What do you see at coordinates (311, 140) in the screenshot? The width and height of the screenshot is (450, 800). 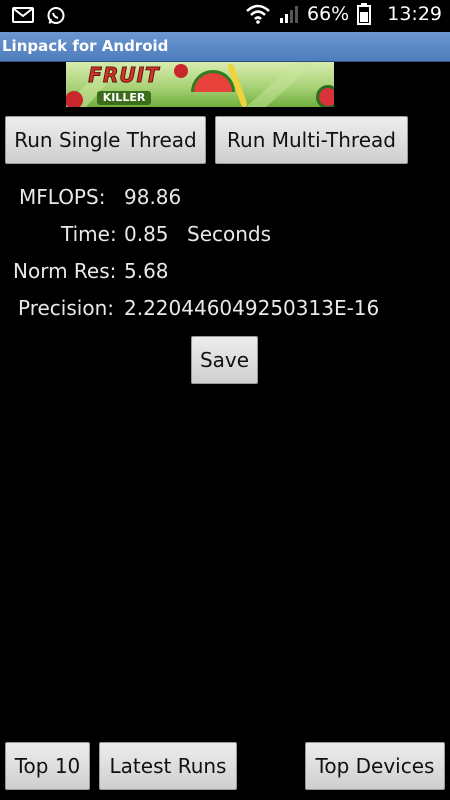 I see `run-multi-thread-button: Run Multi-Thread` at bounding box center [311, 140].